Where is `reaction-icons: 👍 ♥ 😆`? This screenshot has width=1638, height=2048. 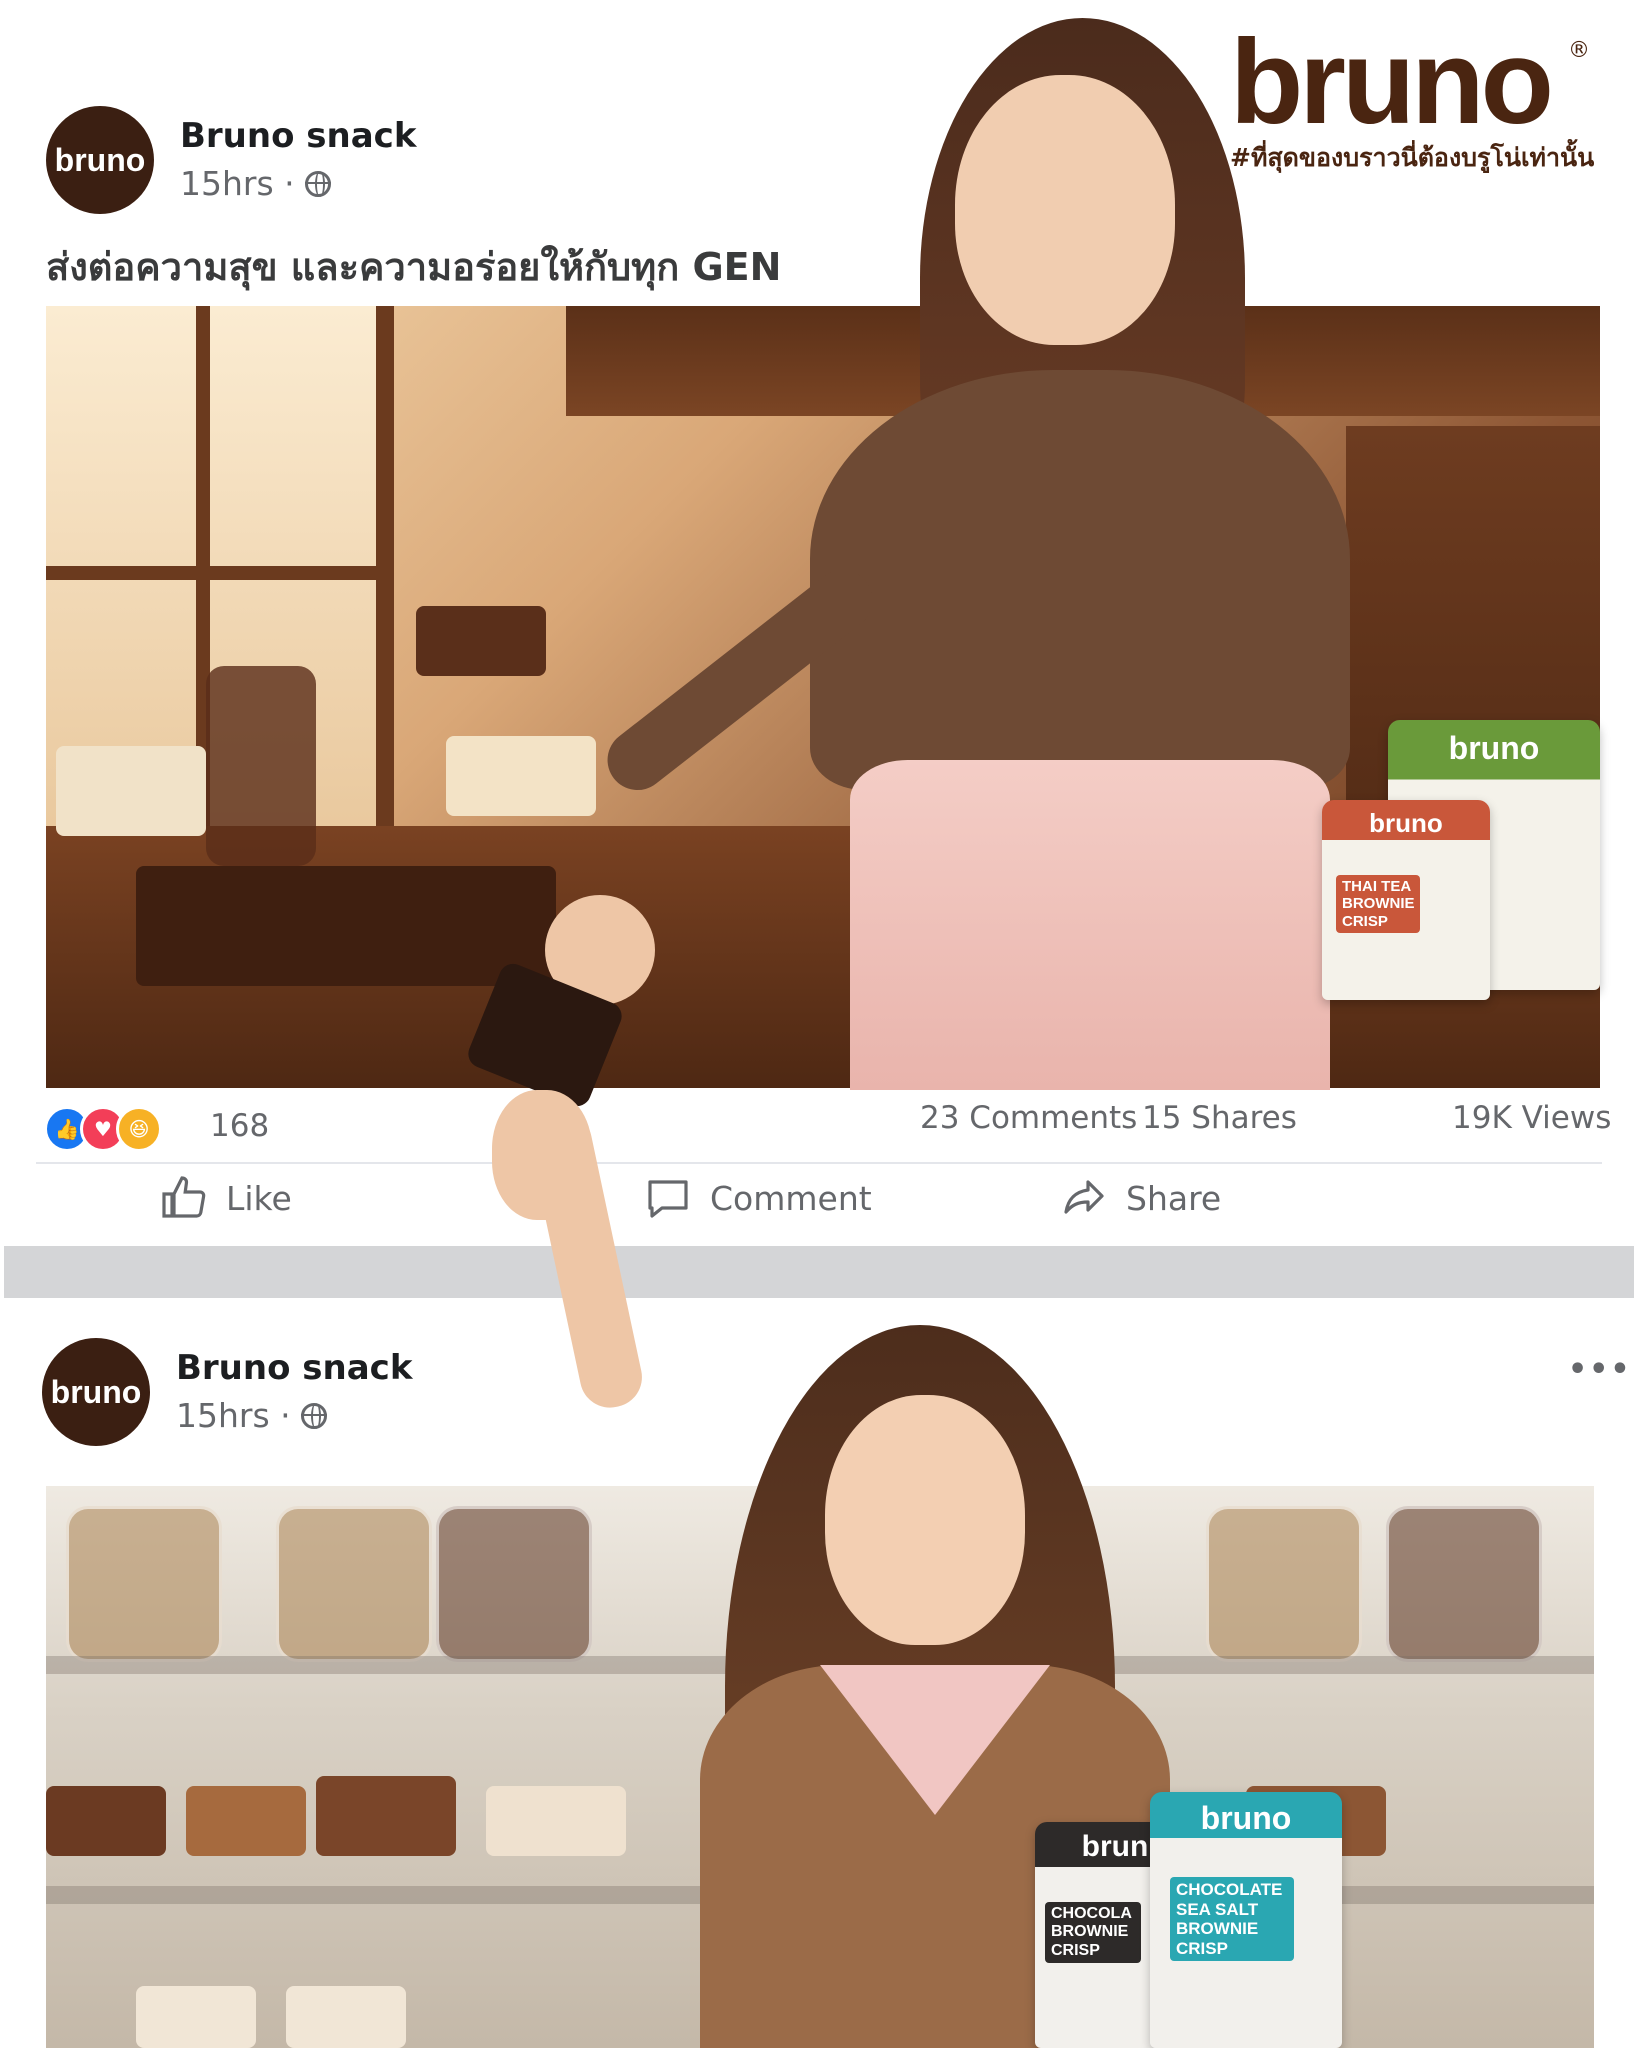
reaction-icons: 👍 ♥ 😆 is located at coordinates (103, 1129).